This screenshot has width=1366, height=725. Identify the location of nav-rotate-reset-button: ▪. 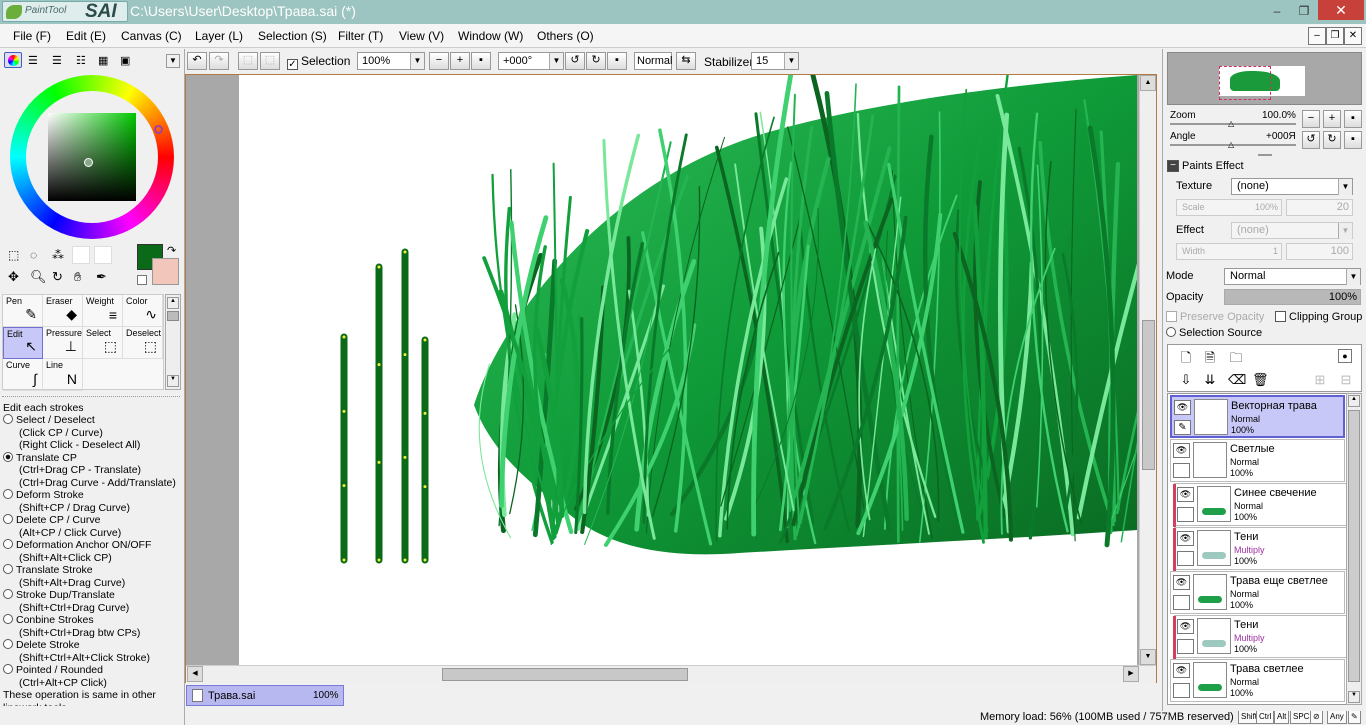
(1353, 140).